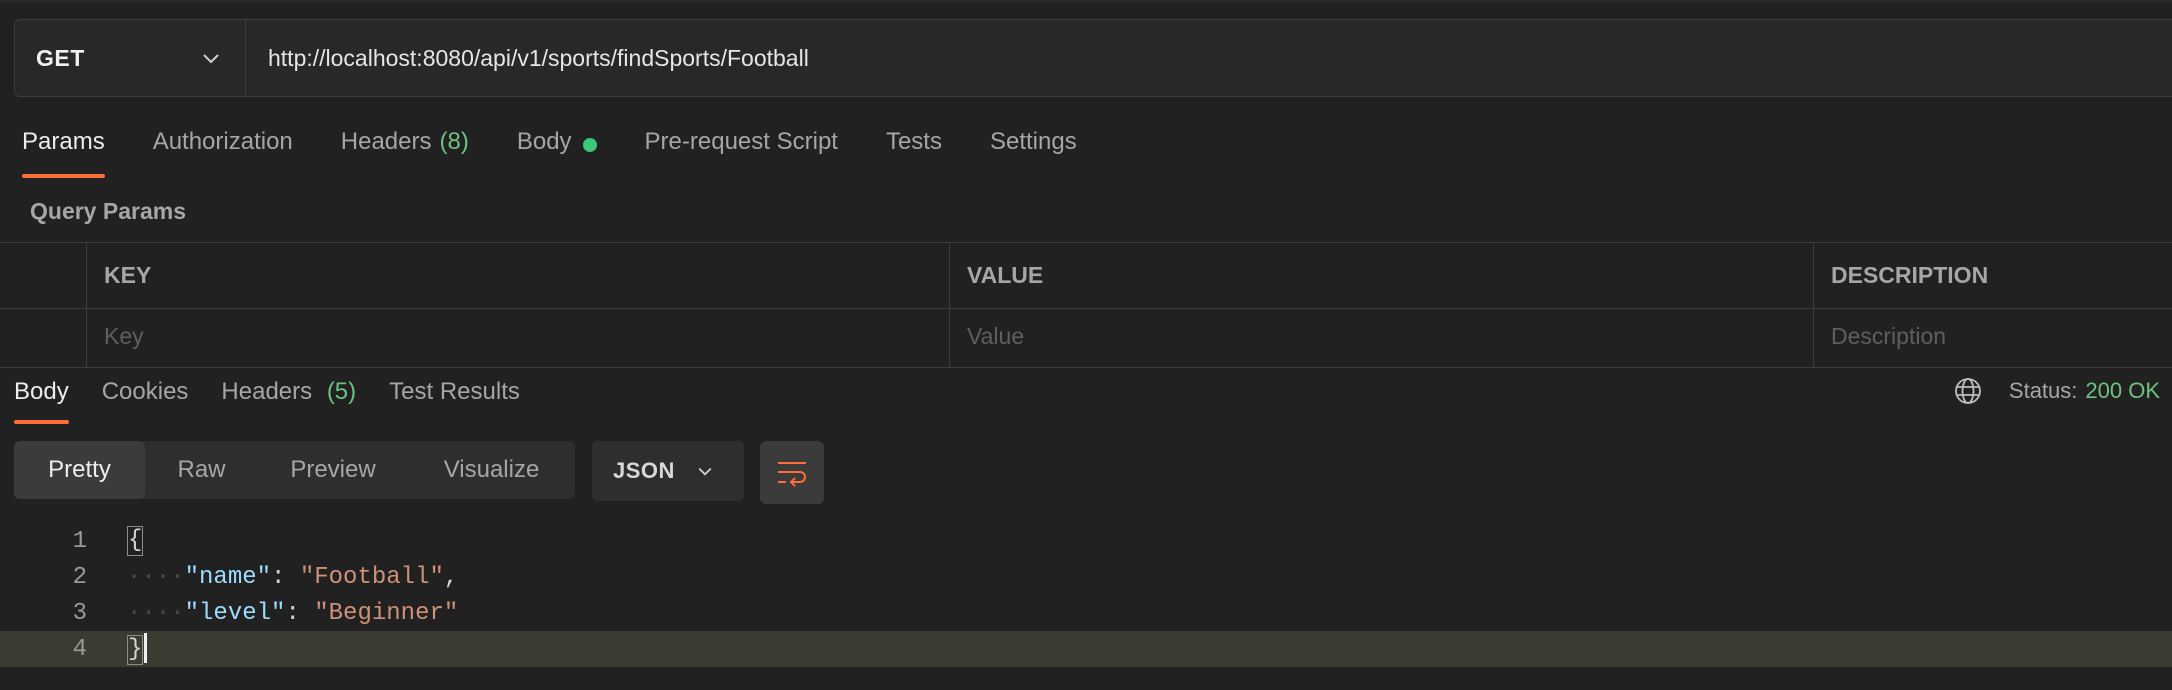  I want to click on language-select: JSON, so click(668, 471).